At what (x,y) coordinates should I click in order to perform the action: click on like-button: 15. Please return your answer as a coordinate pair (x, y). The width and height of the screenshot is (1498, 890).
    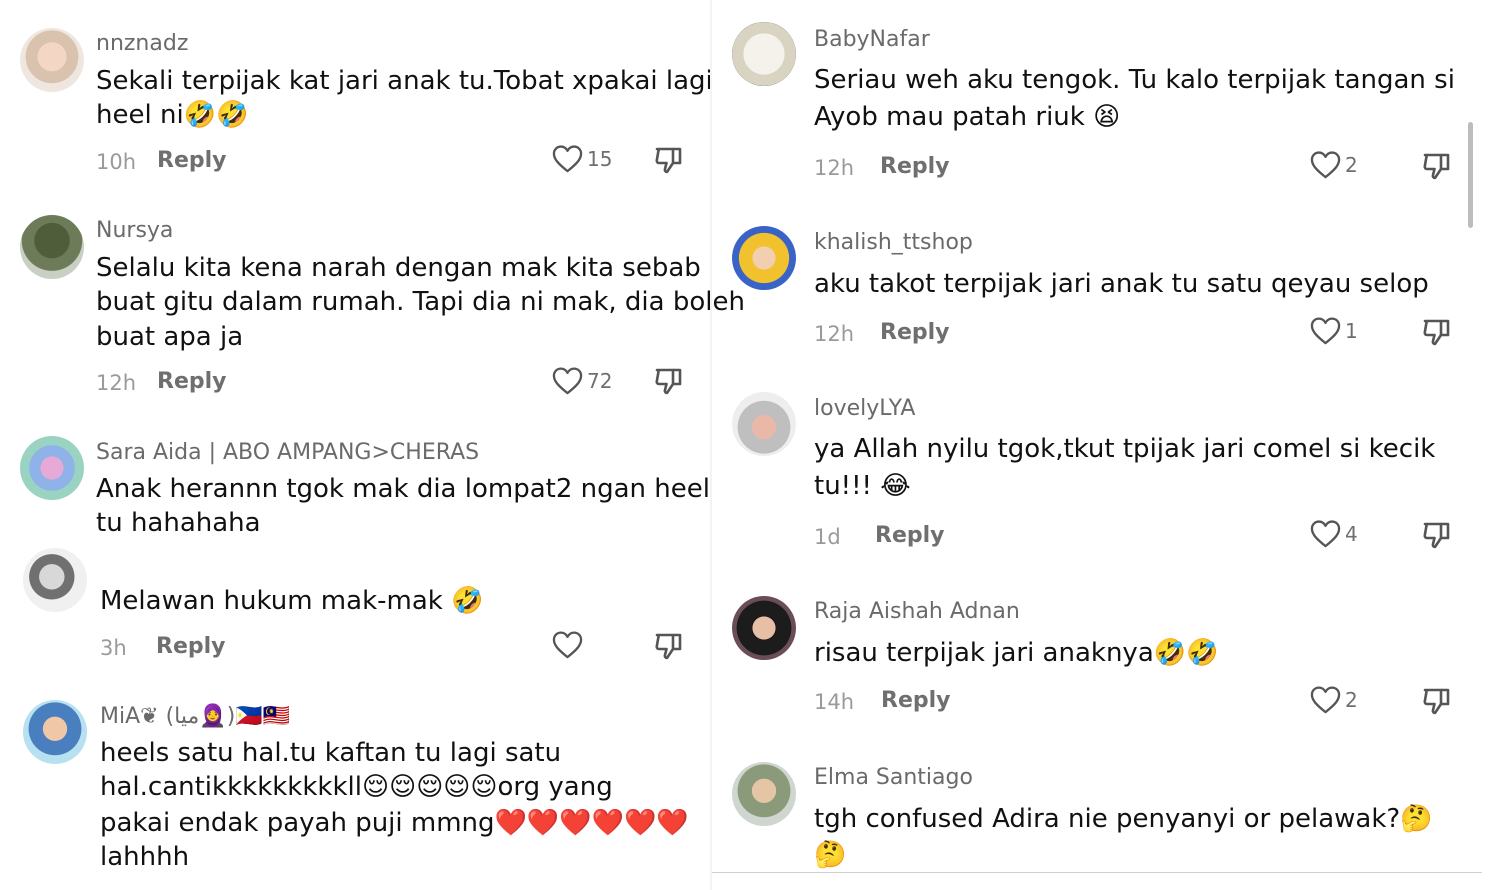
    Looking at the image, I should click on (582, 159).